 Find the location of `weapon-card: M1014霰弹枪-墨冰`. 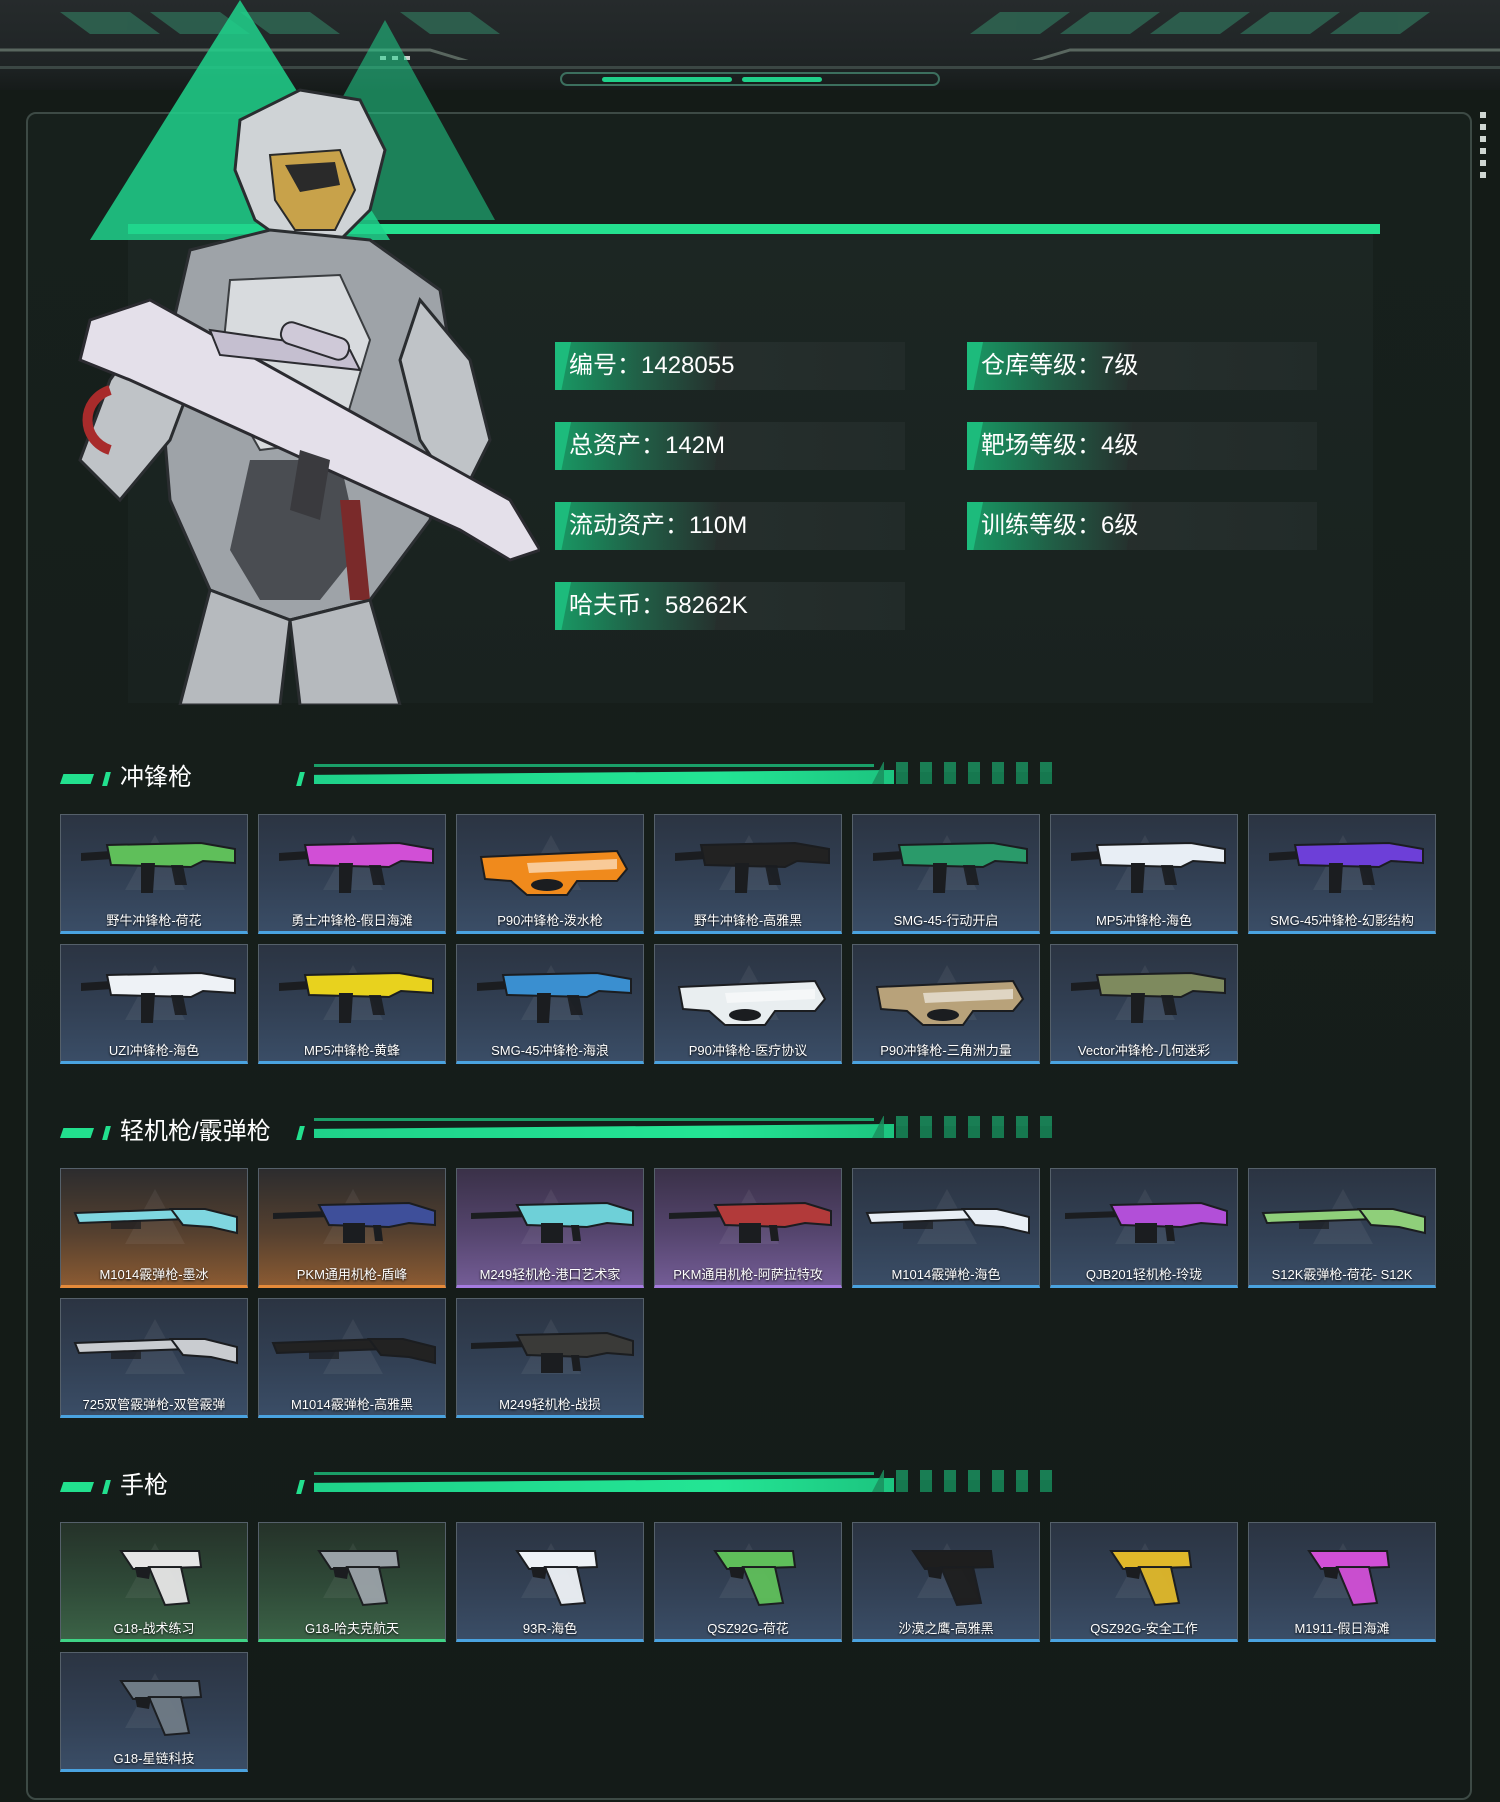

weapon-card: M1014霰弹枪-墨冰 is located at coordinates (154, 1228).